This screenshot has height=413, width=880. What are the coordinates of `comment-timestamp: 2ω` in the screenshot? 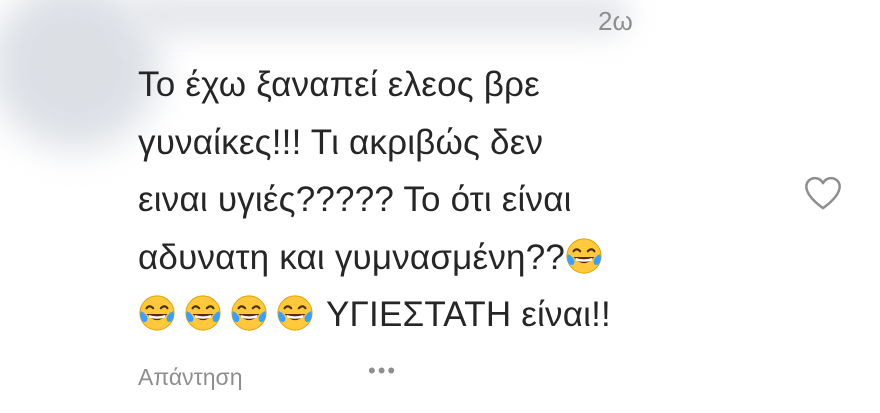 It's located at (615, 21).